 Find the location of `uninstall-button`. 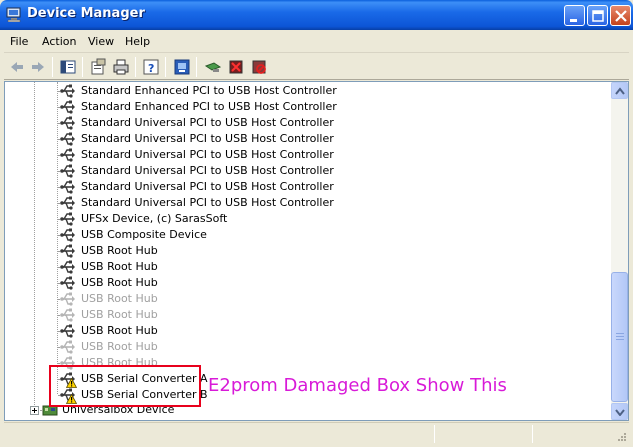

uninstall-button is located at coordinates (236, 67).